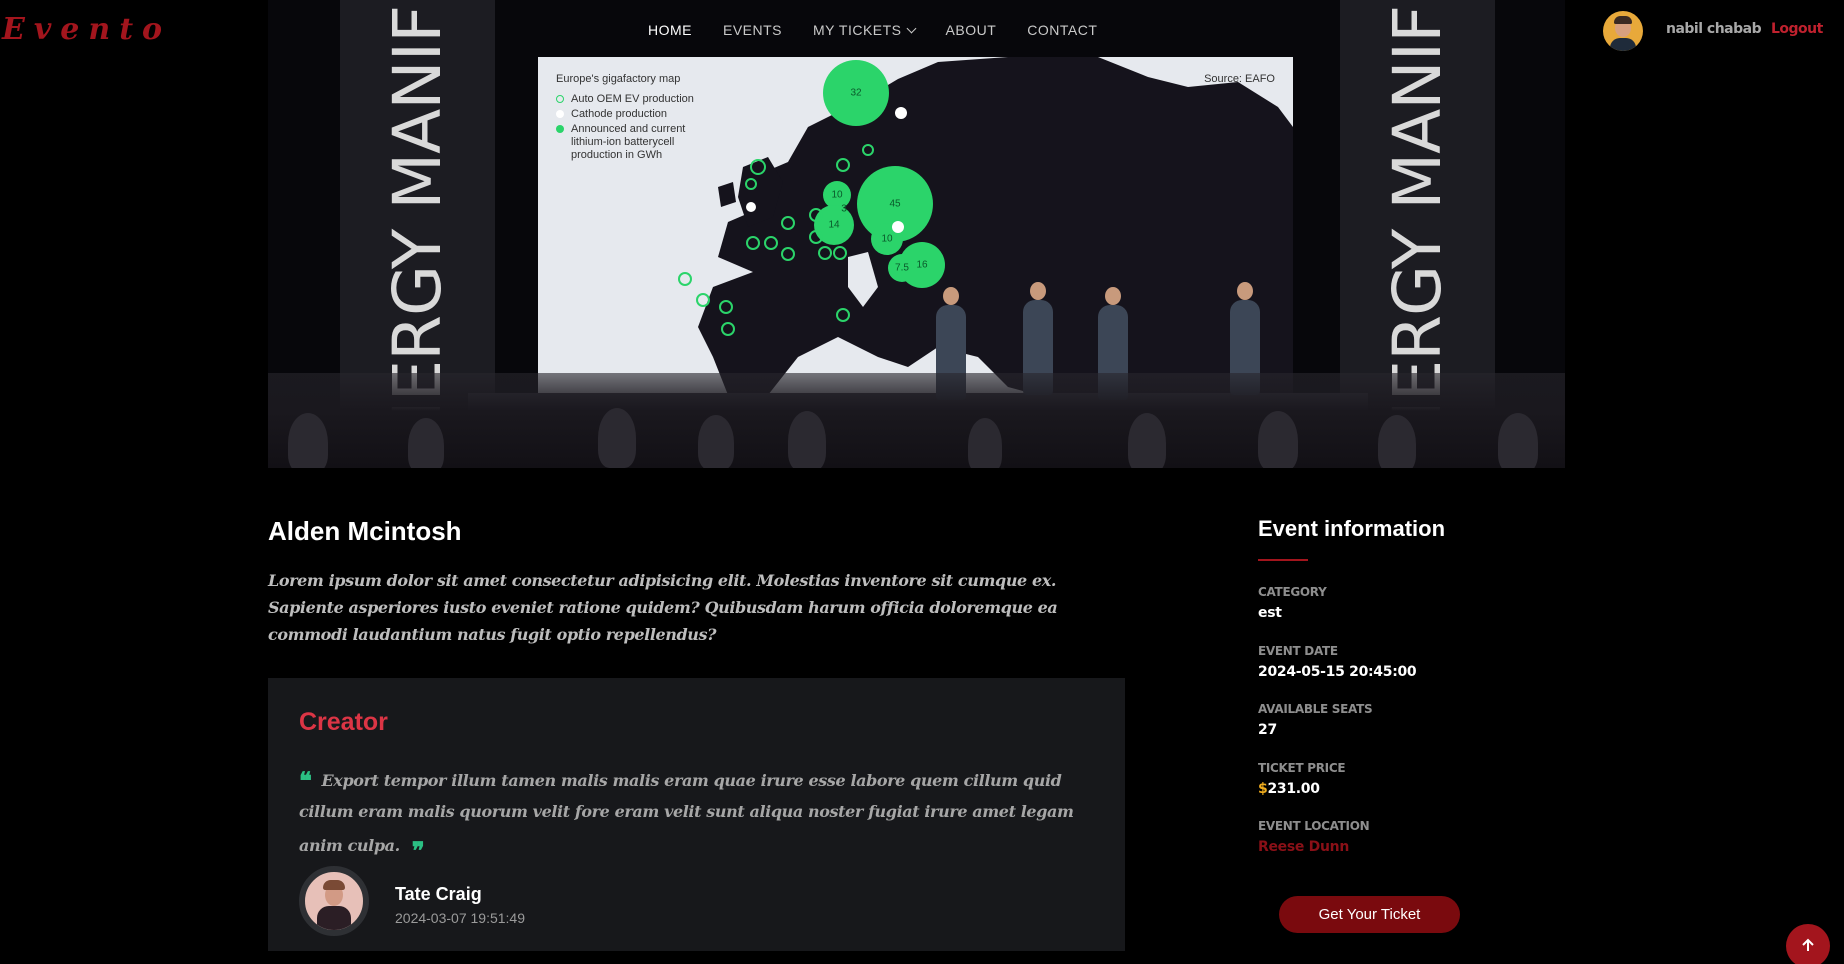 This screenshot has width=1844, height=964. I want to click on arrow-up-icon, so click(1808, 944).